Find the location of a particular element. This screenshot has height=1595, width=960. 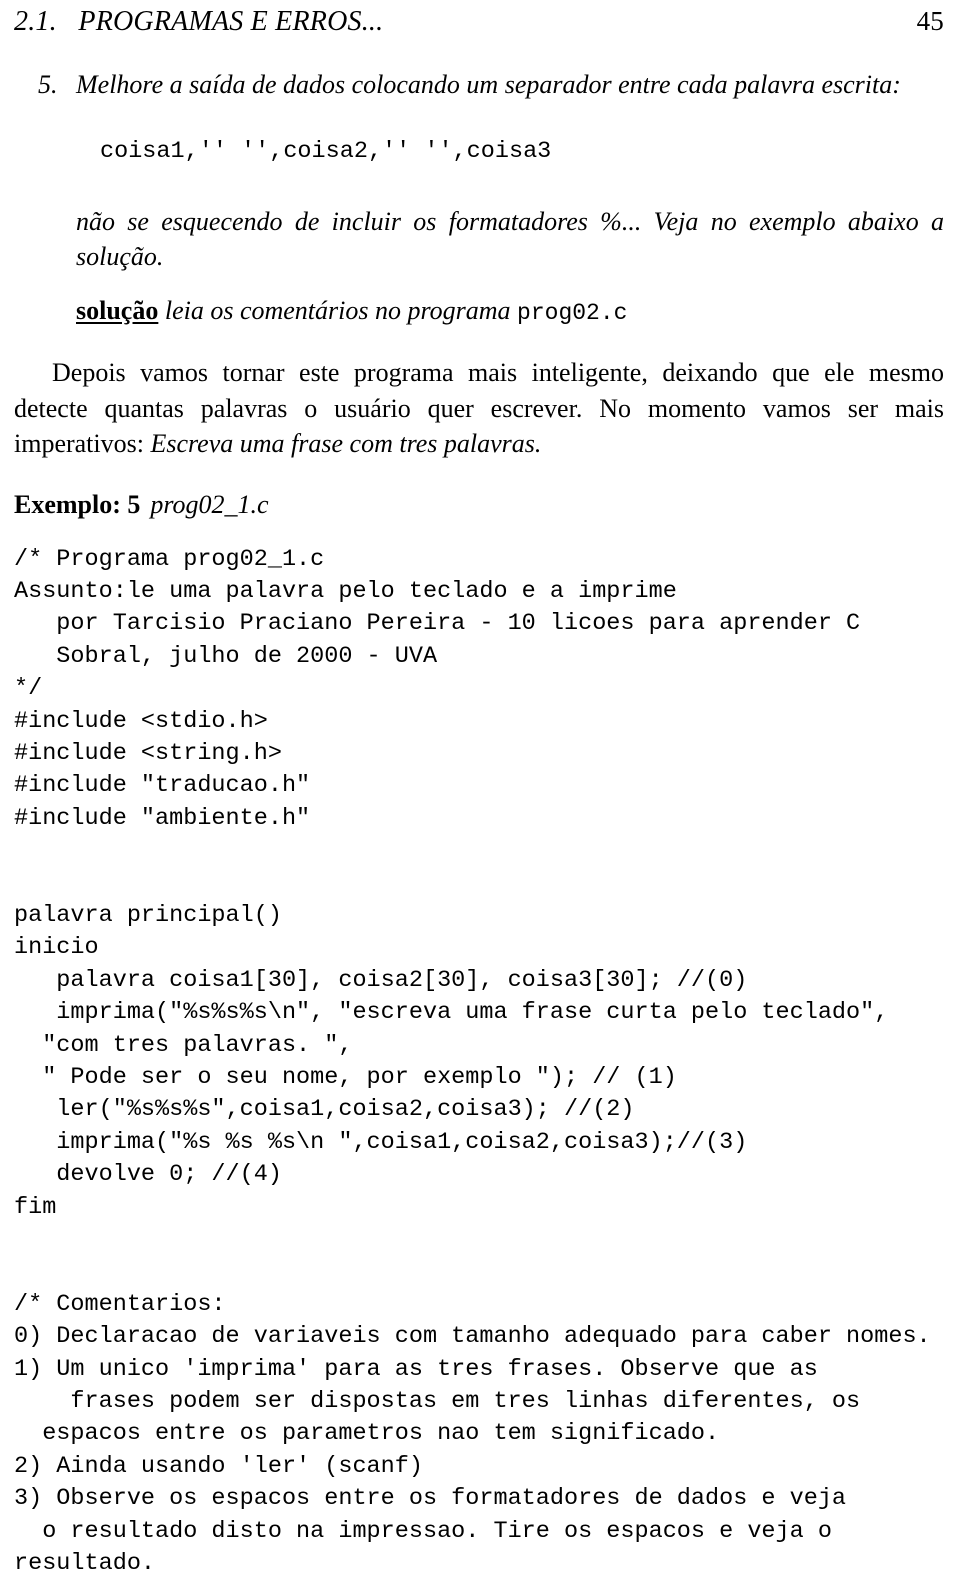

code-line: fim is located at coordinates (35, 1207).